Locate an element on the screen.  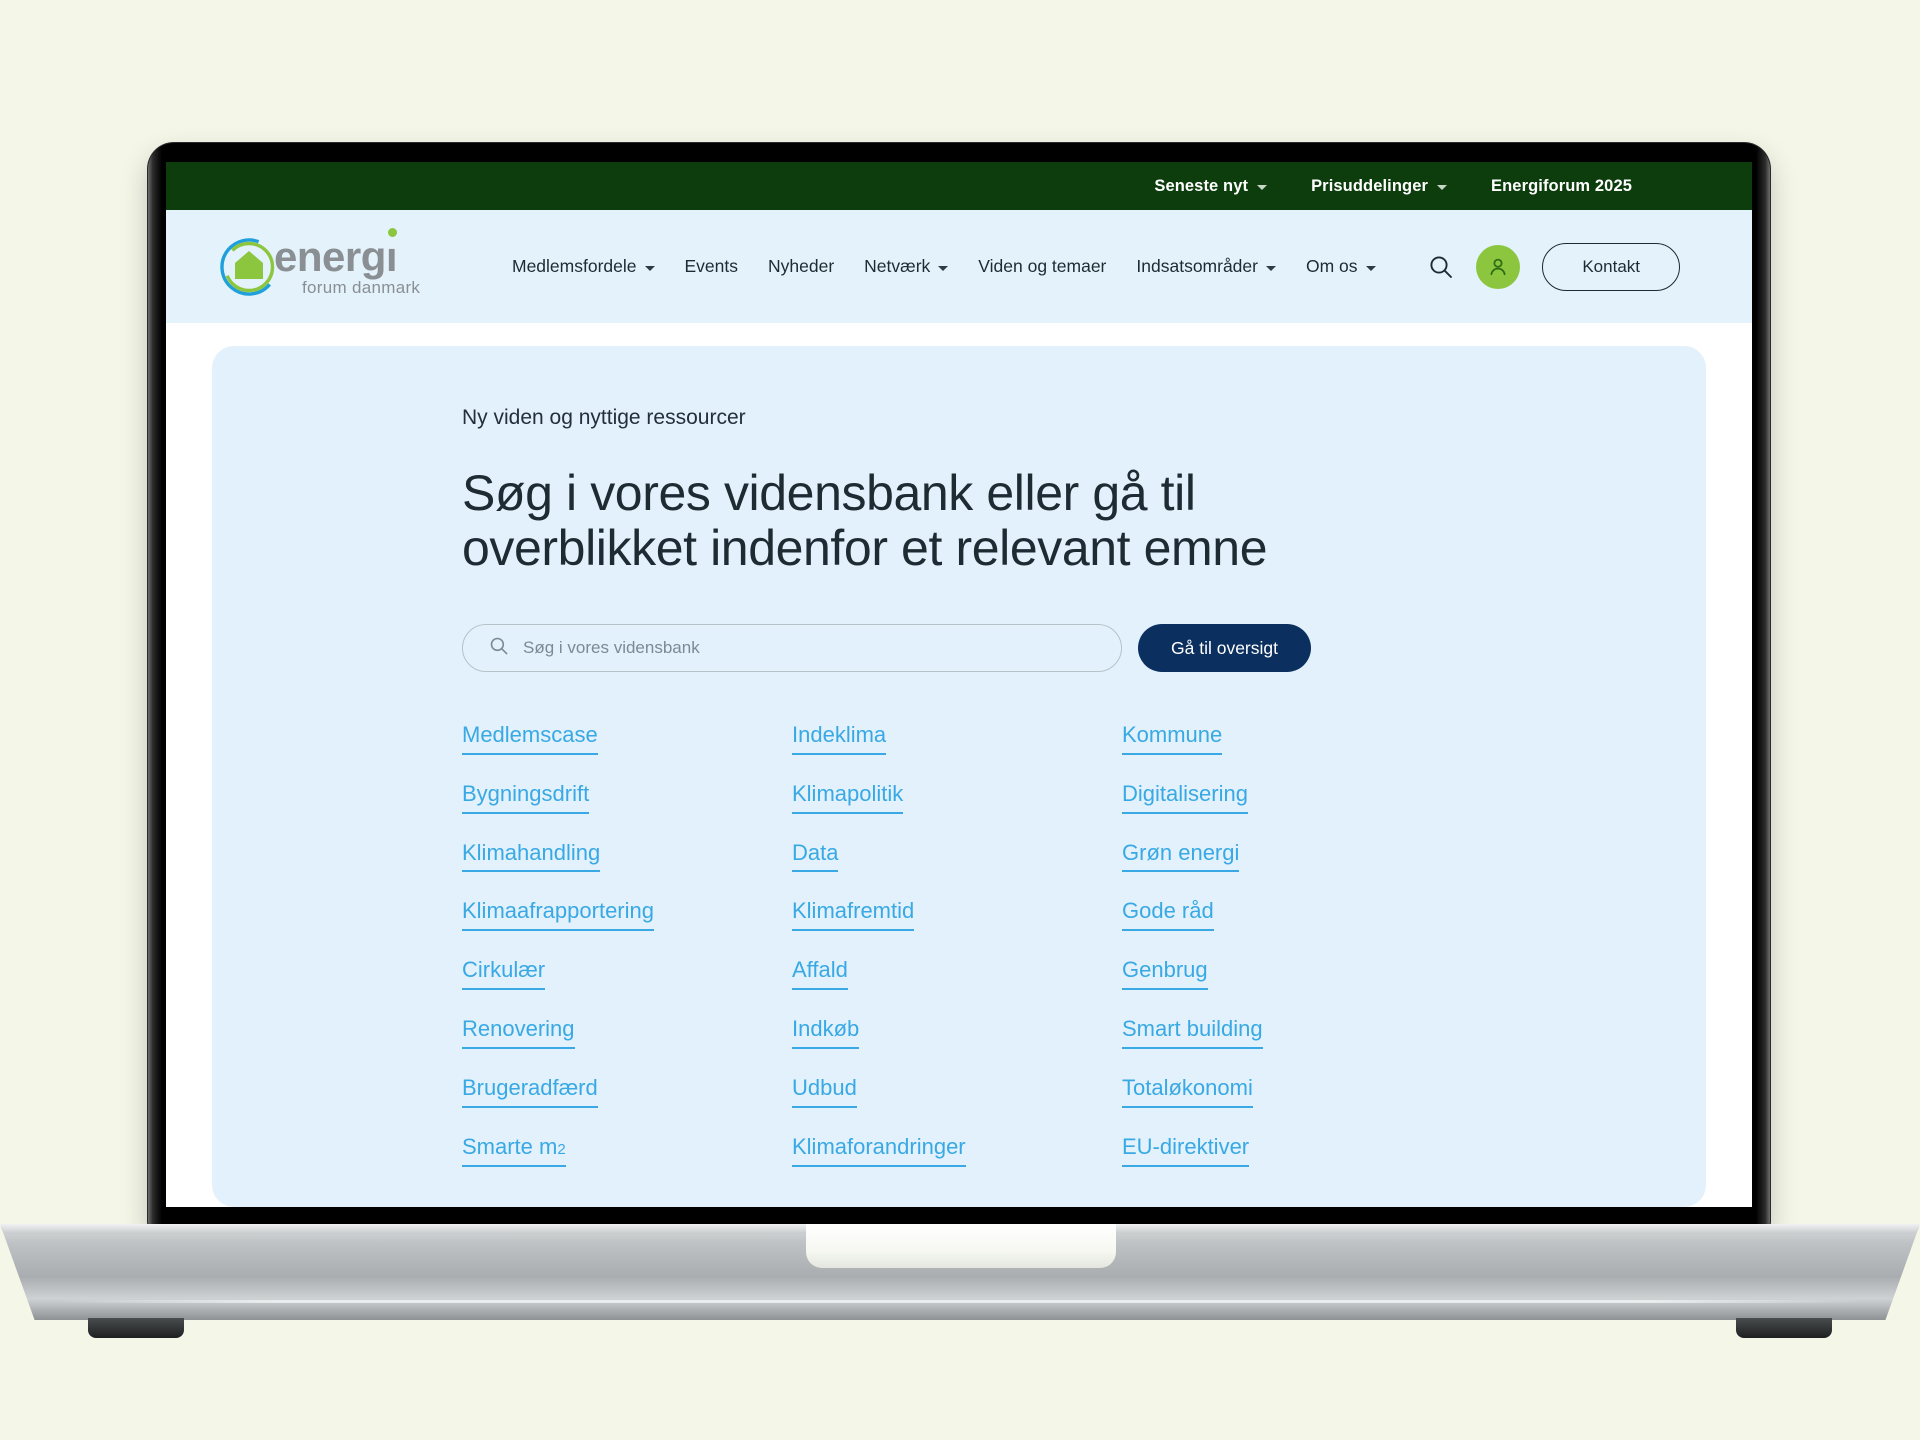
topbar-link-energiforum-2025: Energiforum 2025 is located at coordinates (1561, 186).